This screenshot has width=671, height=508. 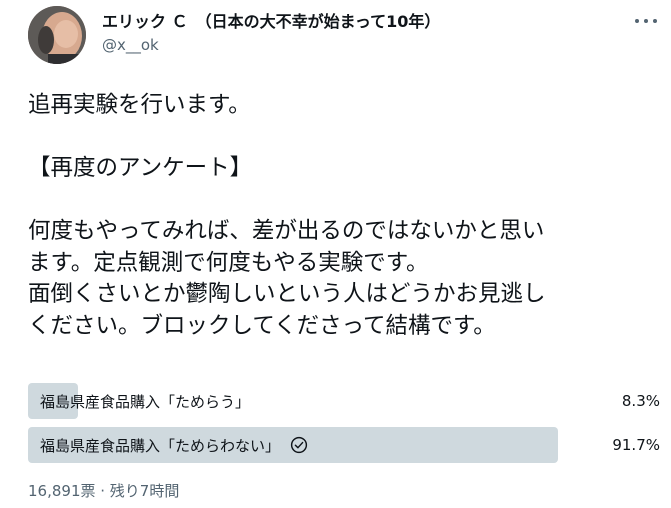 What do you see at coordinates (160, 445) in the screenshot?
I see `poll-option-label: 福島県産食品購入「ためらわない」` at bounding box center [160, 445].